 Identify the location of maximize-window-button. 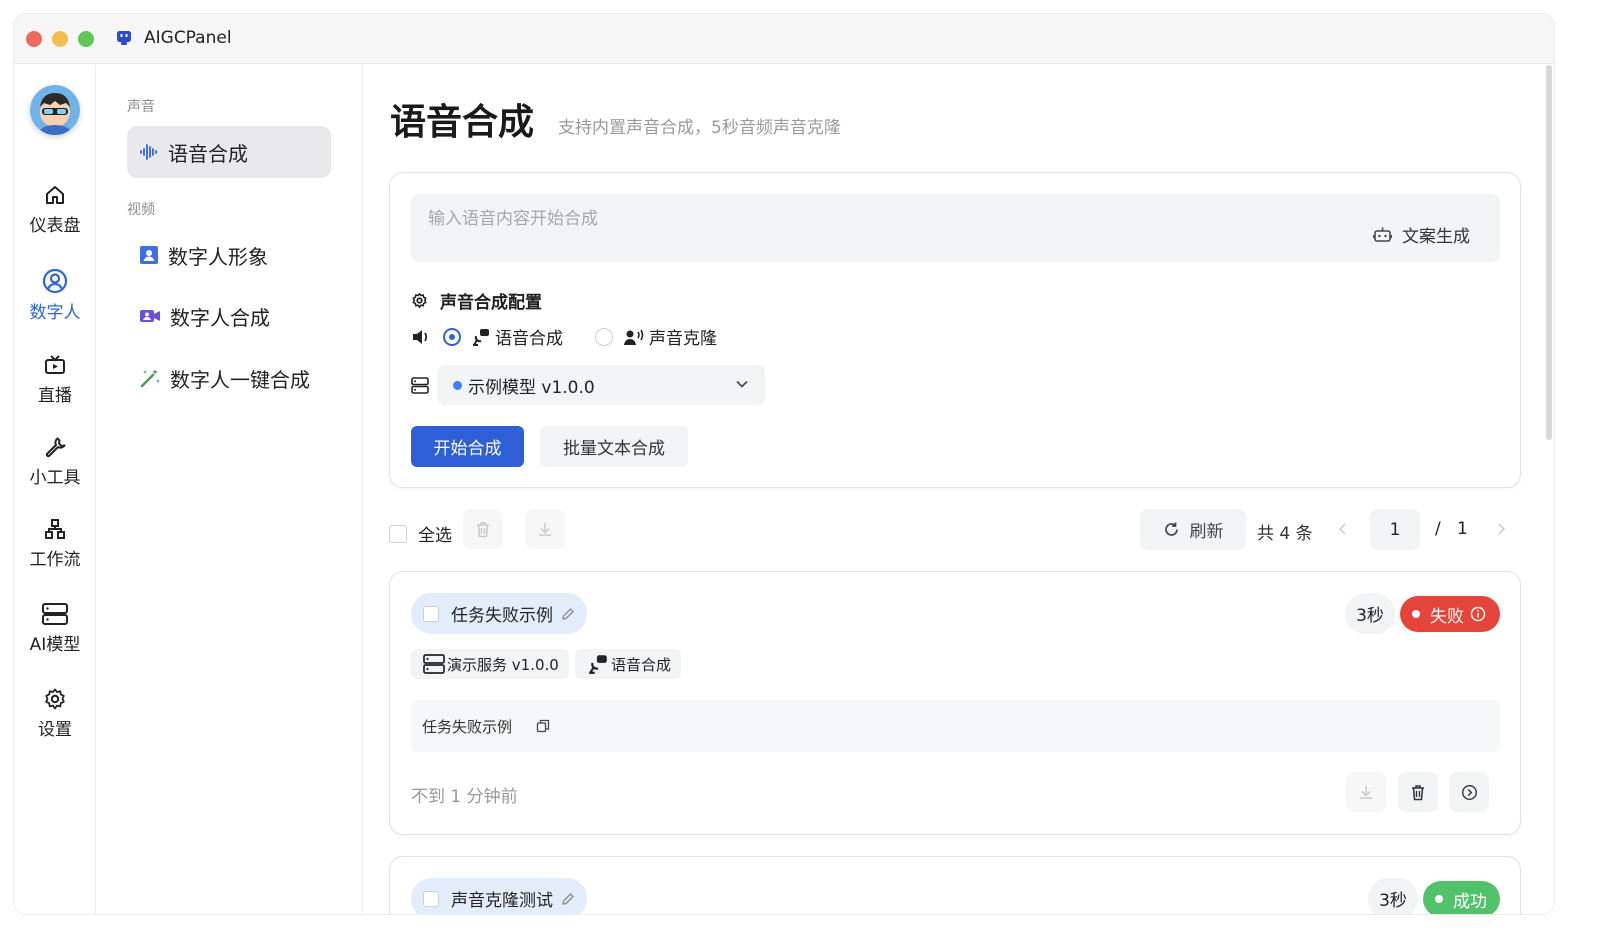
(86, 39).